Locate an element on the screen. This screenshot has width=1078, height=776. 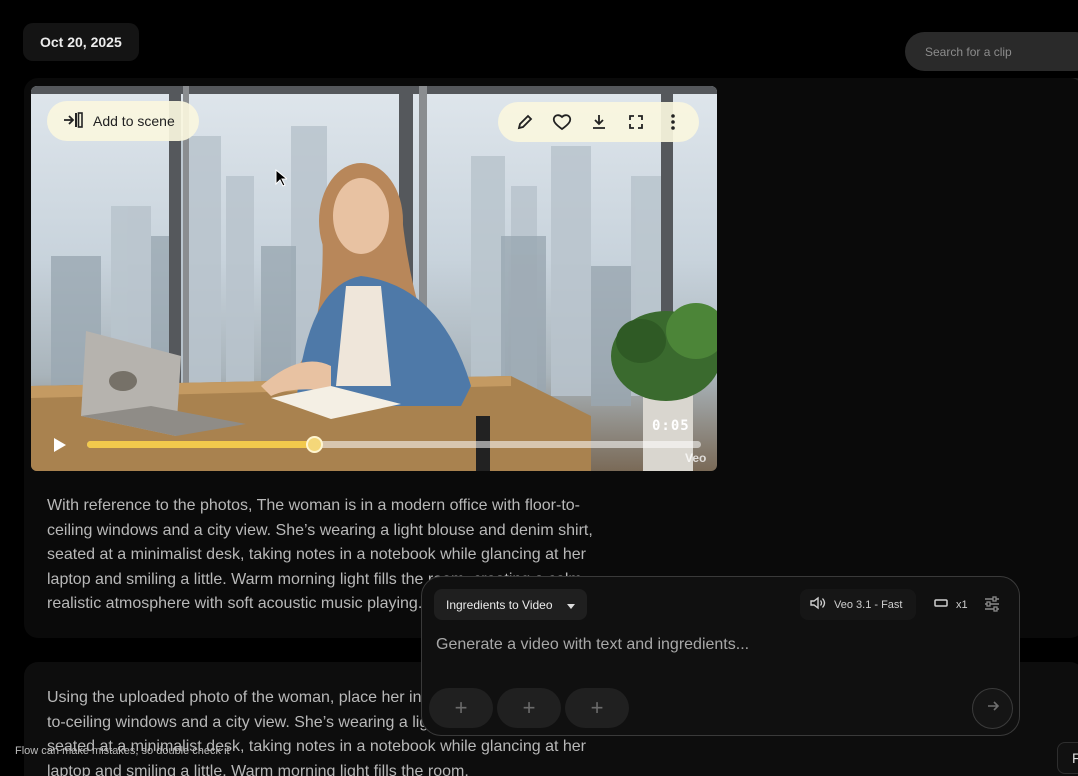
mode-label: Ingredients to Video is located at coordinates (499, 604).